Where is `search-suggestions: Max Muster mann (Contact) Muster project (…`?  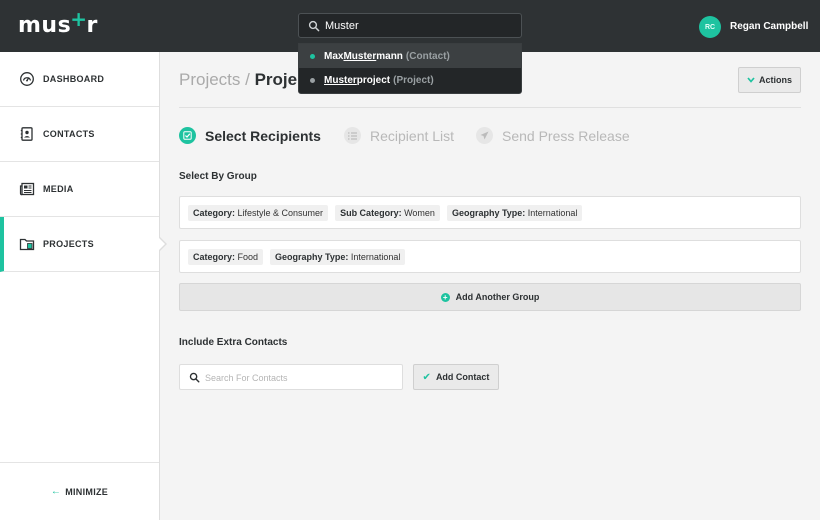
search-suggestions: Max Muster mann (Contact) Muster project (… is located at coordinates (410, 68).